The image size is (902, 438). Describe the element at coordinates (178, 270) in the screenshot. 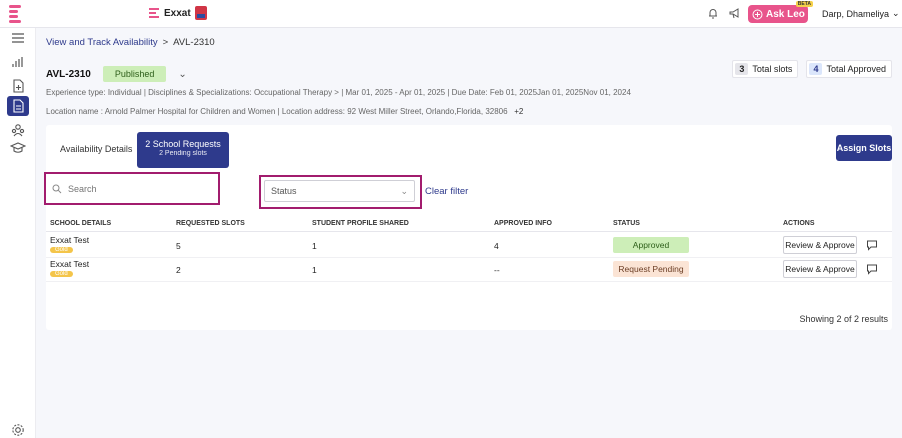

I see `requested-slots: 2` at that location.